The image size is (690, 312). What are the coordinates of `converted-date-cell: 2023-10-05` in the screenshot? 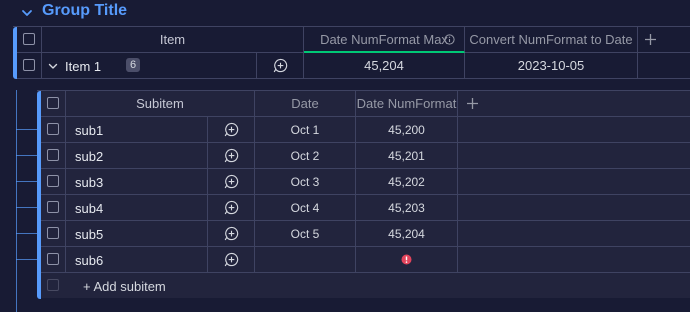 It's located at (551, 66).